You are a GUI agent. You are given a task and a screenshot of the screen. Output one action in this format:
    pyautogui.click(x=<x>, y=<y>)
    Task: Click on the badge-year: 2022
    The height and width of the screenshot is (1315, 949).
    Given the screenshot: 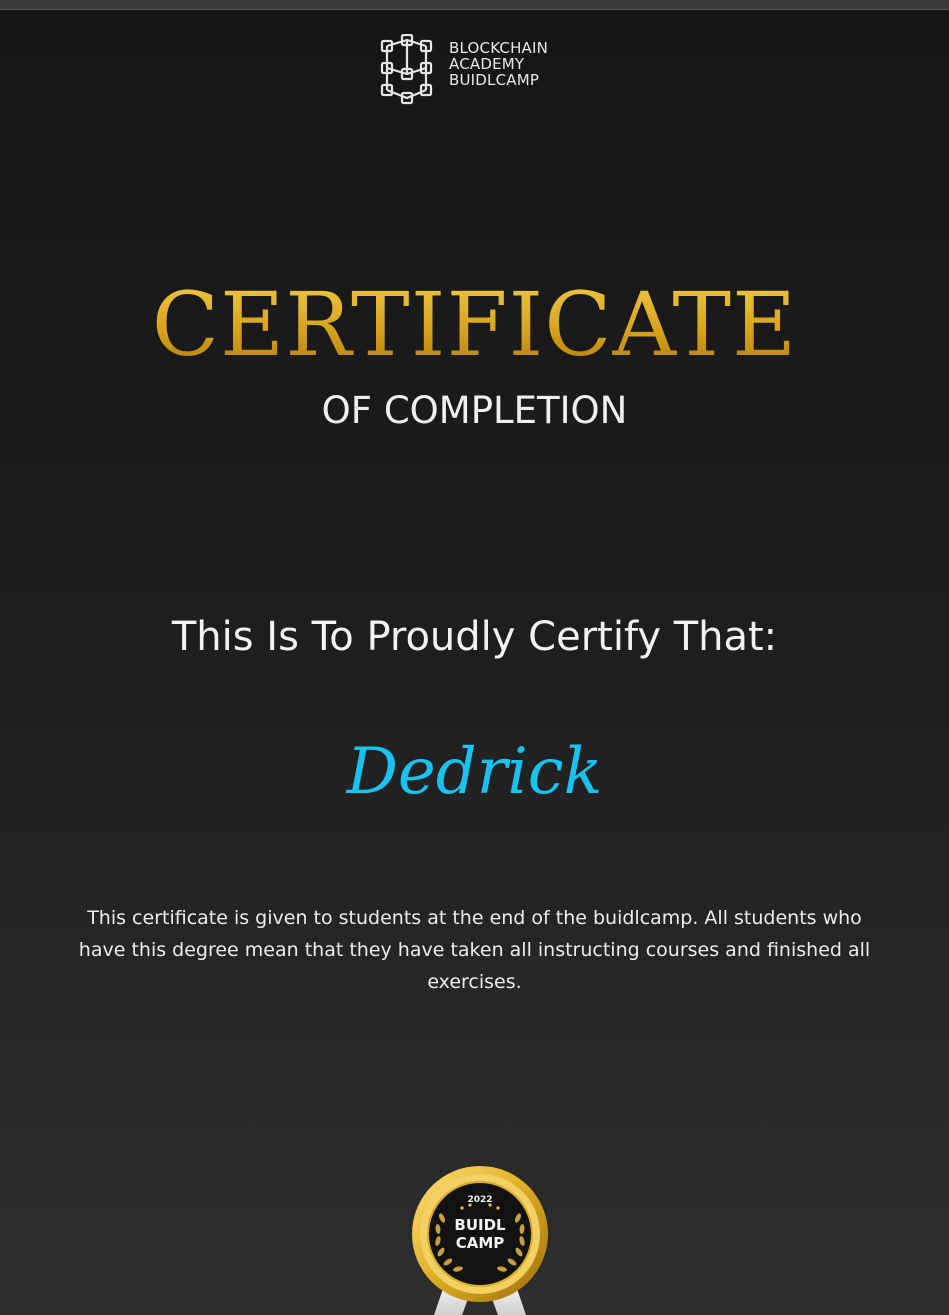 What is the action you would take?
    pyautogui.click(x=479, y=1200)
    